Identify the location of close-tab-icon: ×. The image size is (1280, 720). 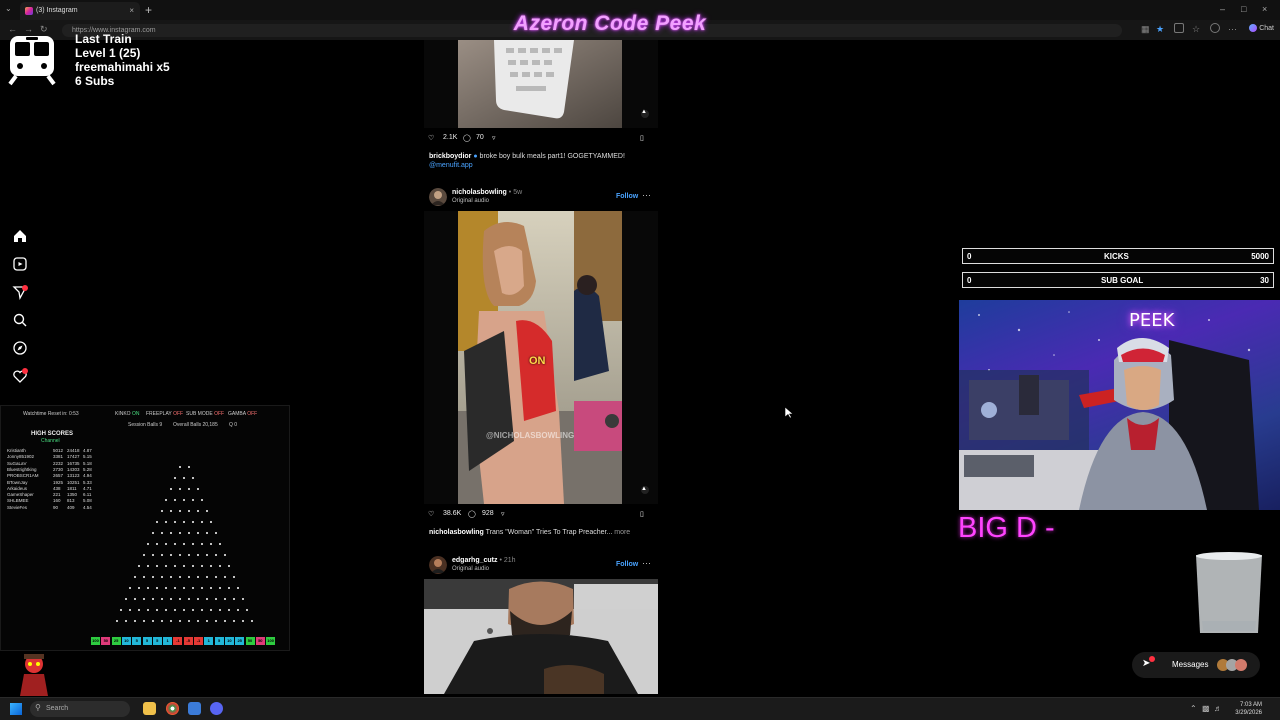
(131, 10).